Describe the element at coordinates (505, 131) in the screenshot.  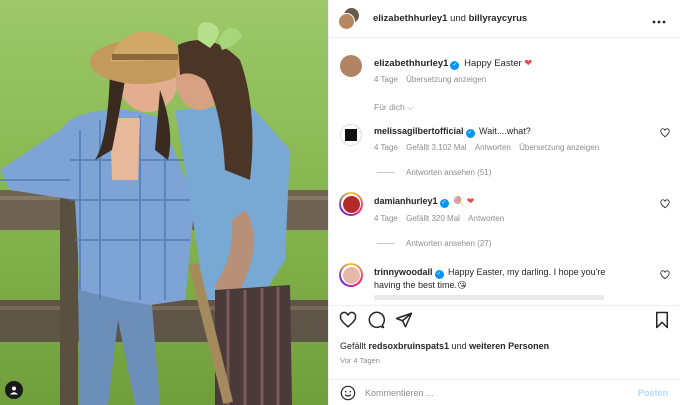
I see `comment-text: Wait....what?` at that location.